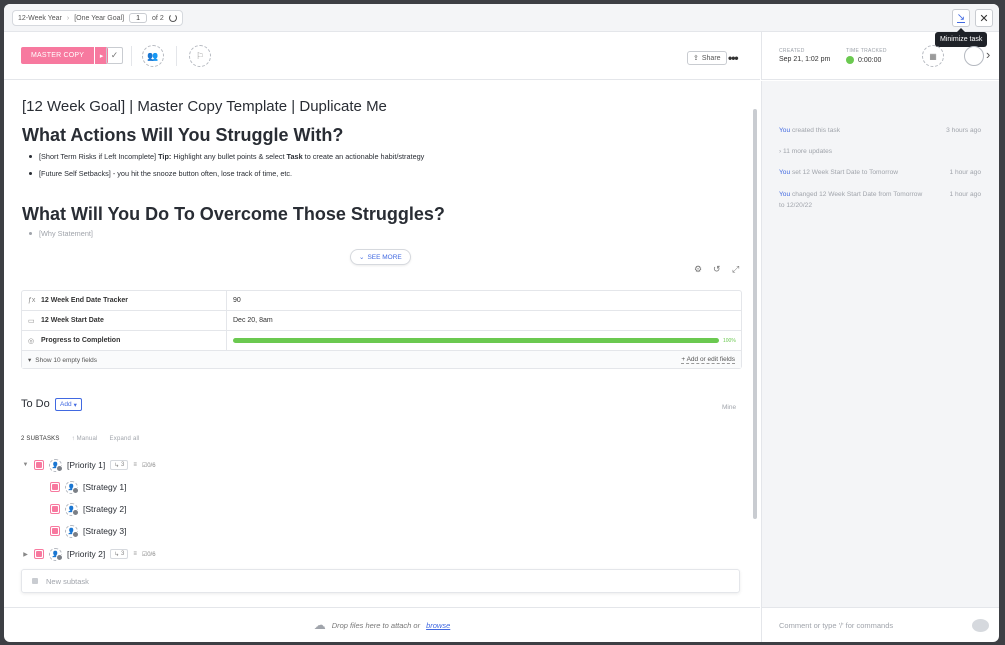 The width and height of the screenshot is (1005, 645). I want to click on sort-manual-button: ↑ Manual, so click(85, 439).